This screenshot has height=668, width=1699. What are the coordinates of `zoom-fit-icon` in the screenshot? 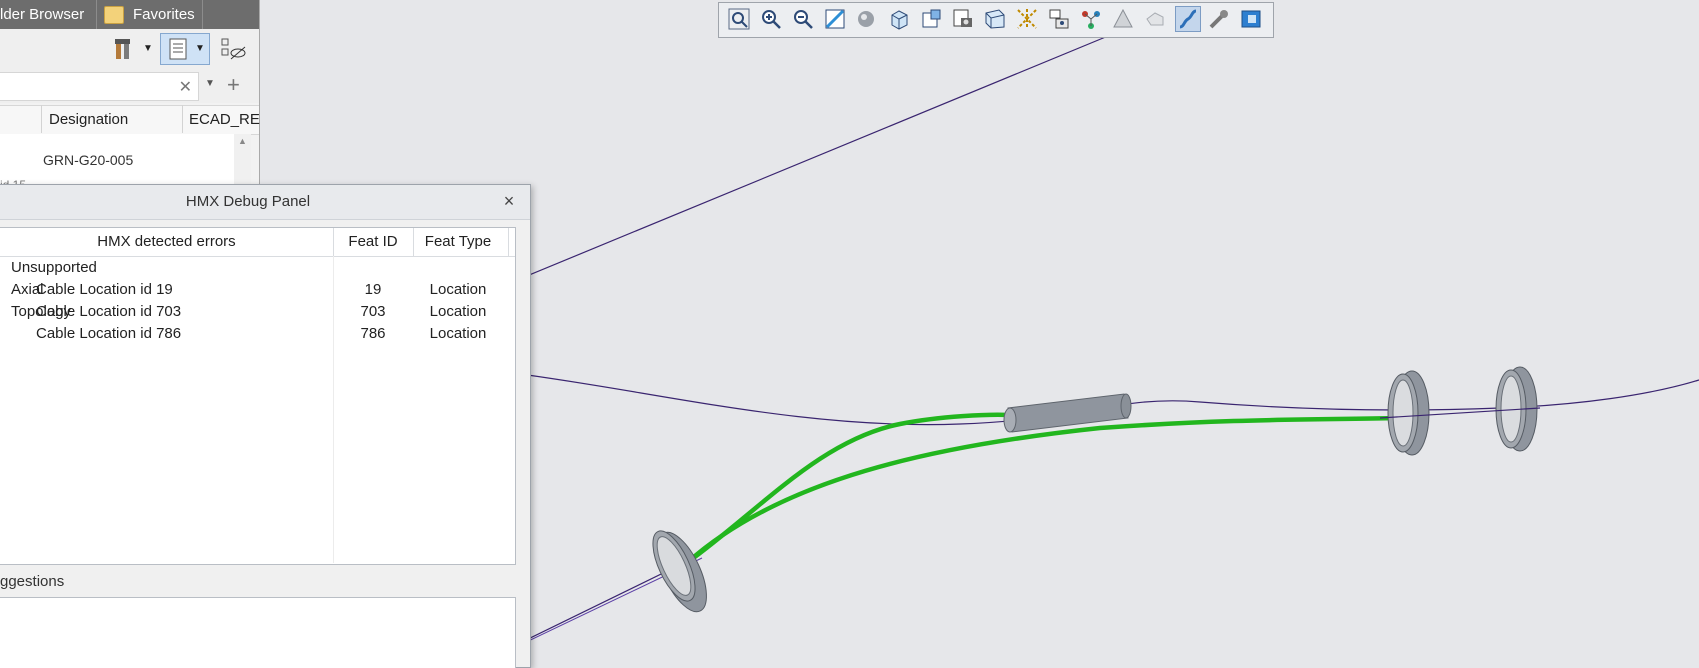 It's located at (739, 19).